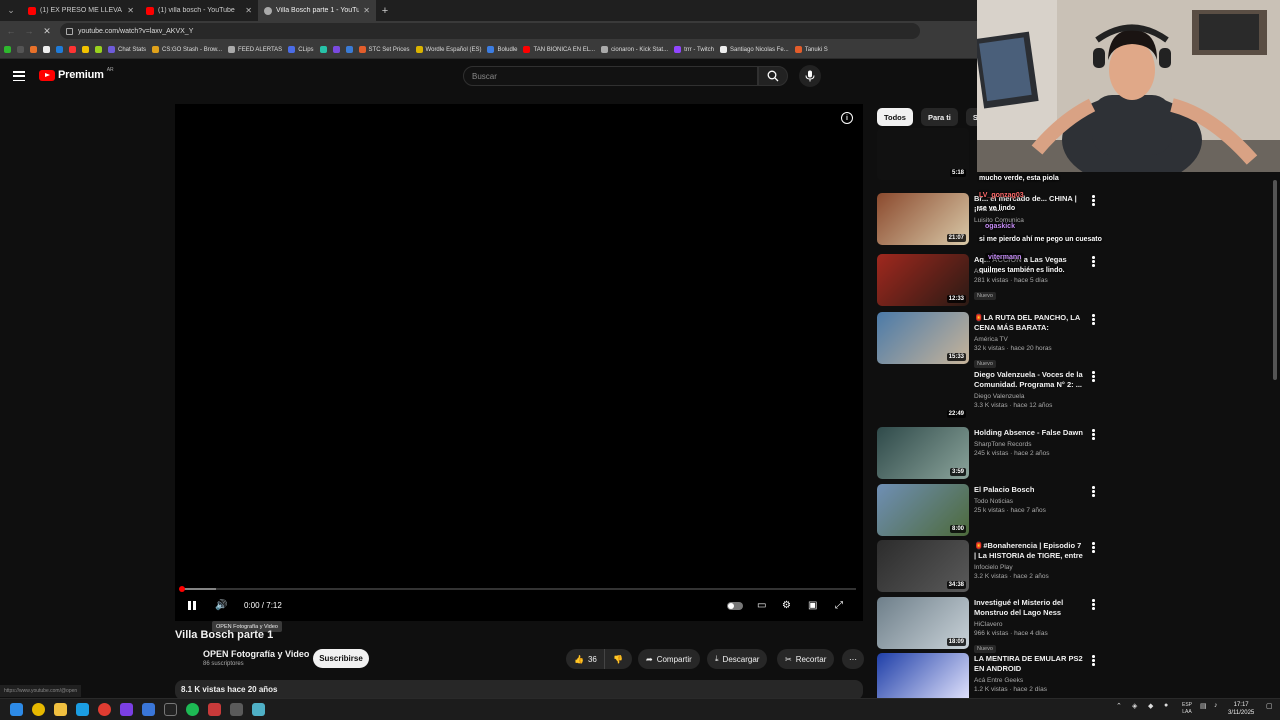  I want to click on like-button: 👍 36, so click(585, 659).